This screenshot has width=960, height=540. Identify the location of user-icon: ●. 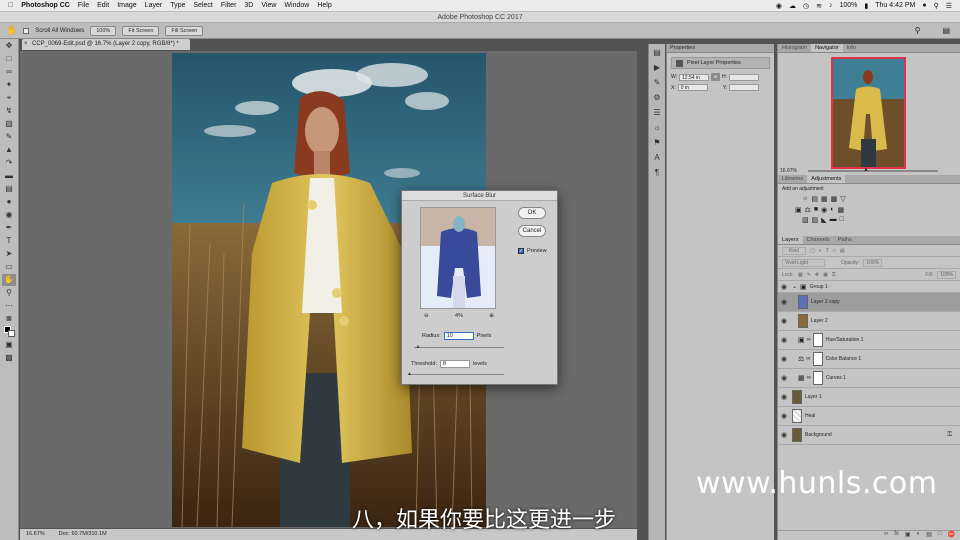
(924, 5).